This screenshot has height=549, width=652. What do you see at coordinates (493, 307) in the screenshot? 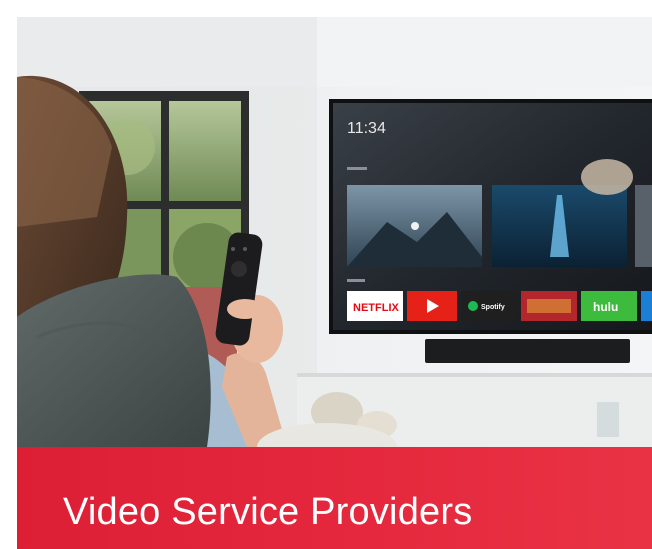
I see `svg-text: Spotify` at bounding box center [493, 307].